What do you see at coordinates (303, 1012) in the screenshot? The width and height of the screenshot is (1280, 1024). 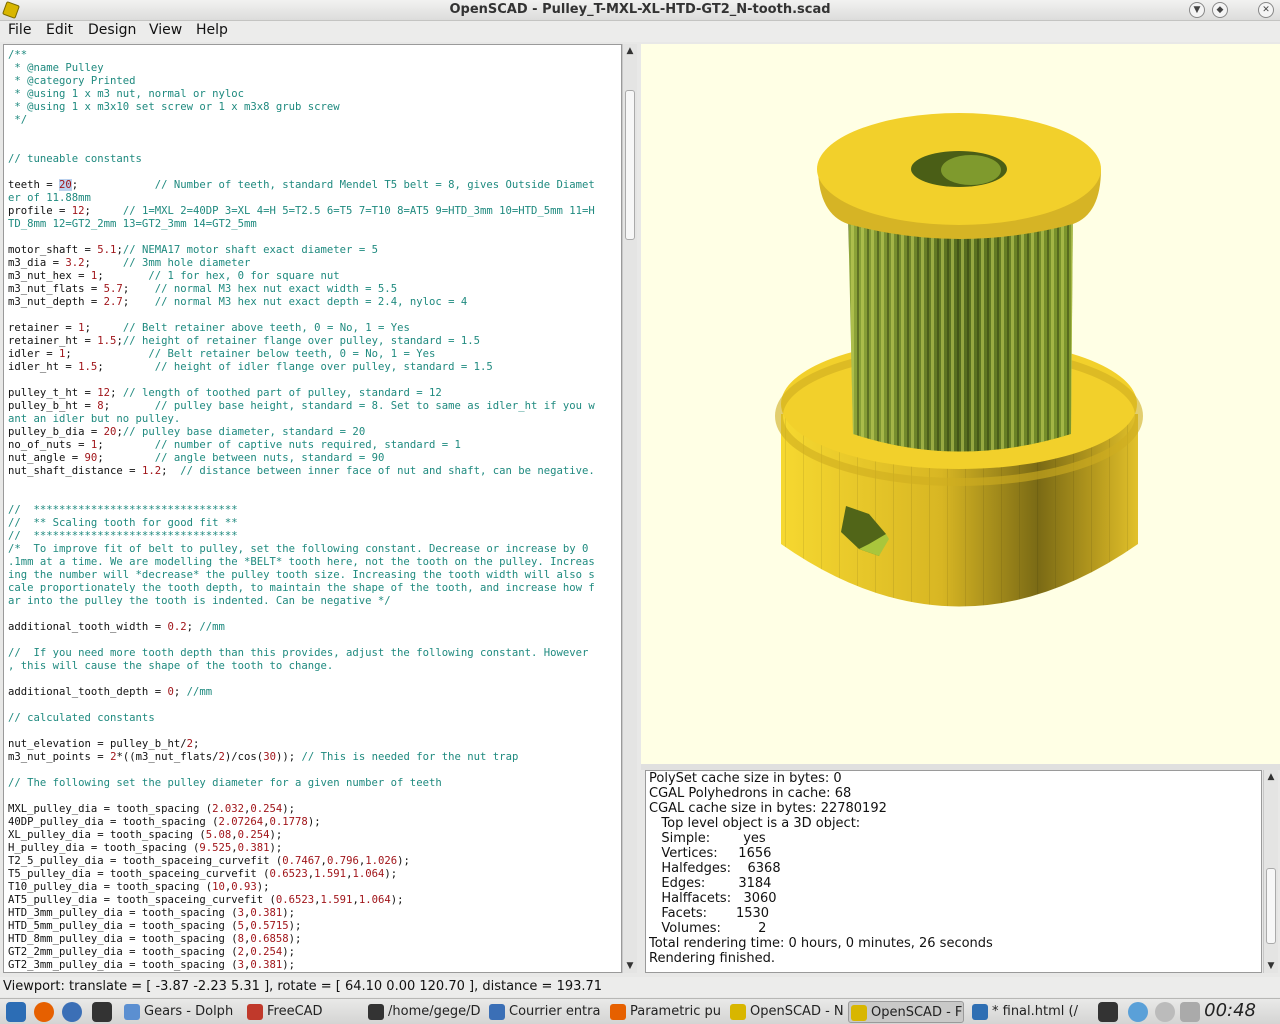 I see `taskbar-task: FreeCAD` at bounding box center [303, 1012].